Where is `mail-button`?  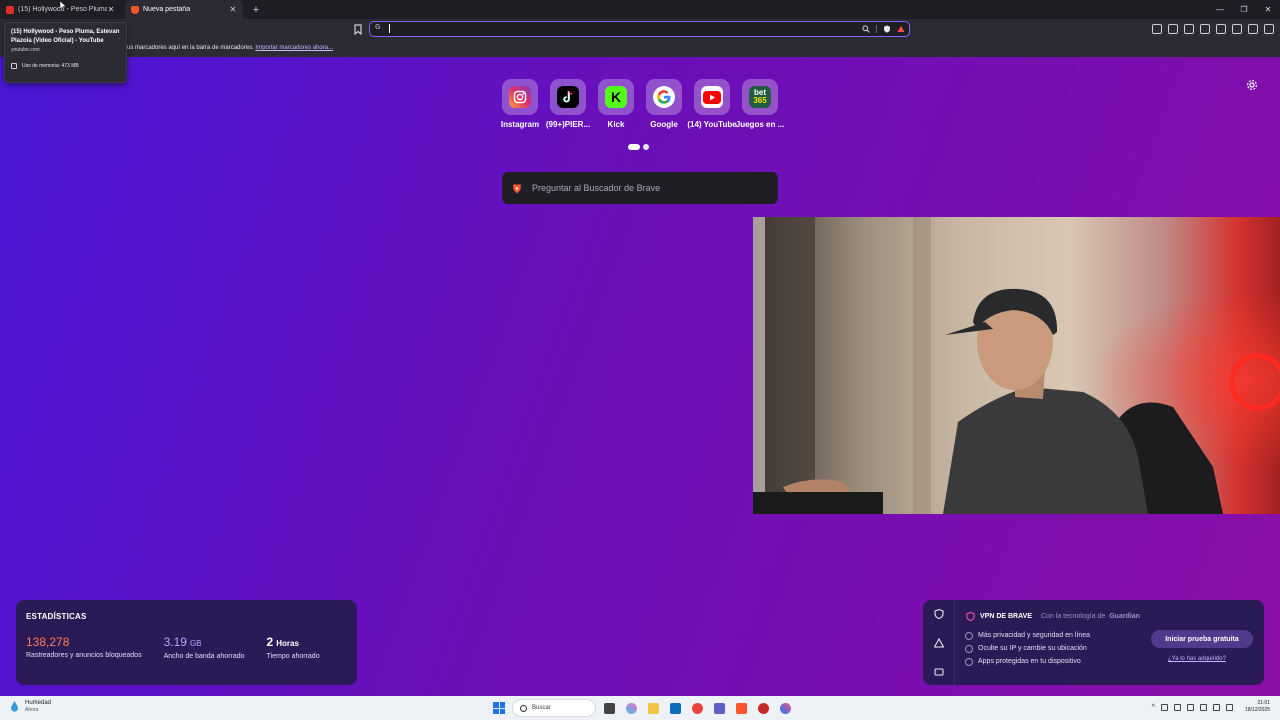 mail-button is located at coordinates (675, 708).